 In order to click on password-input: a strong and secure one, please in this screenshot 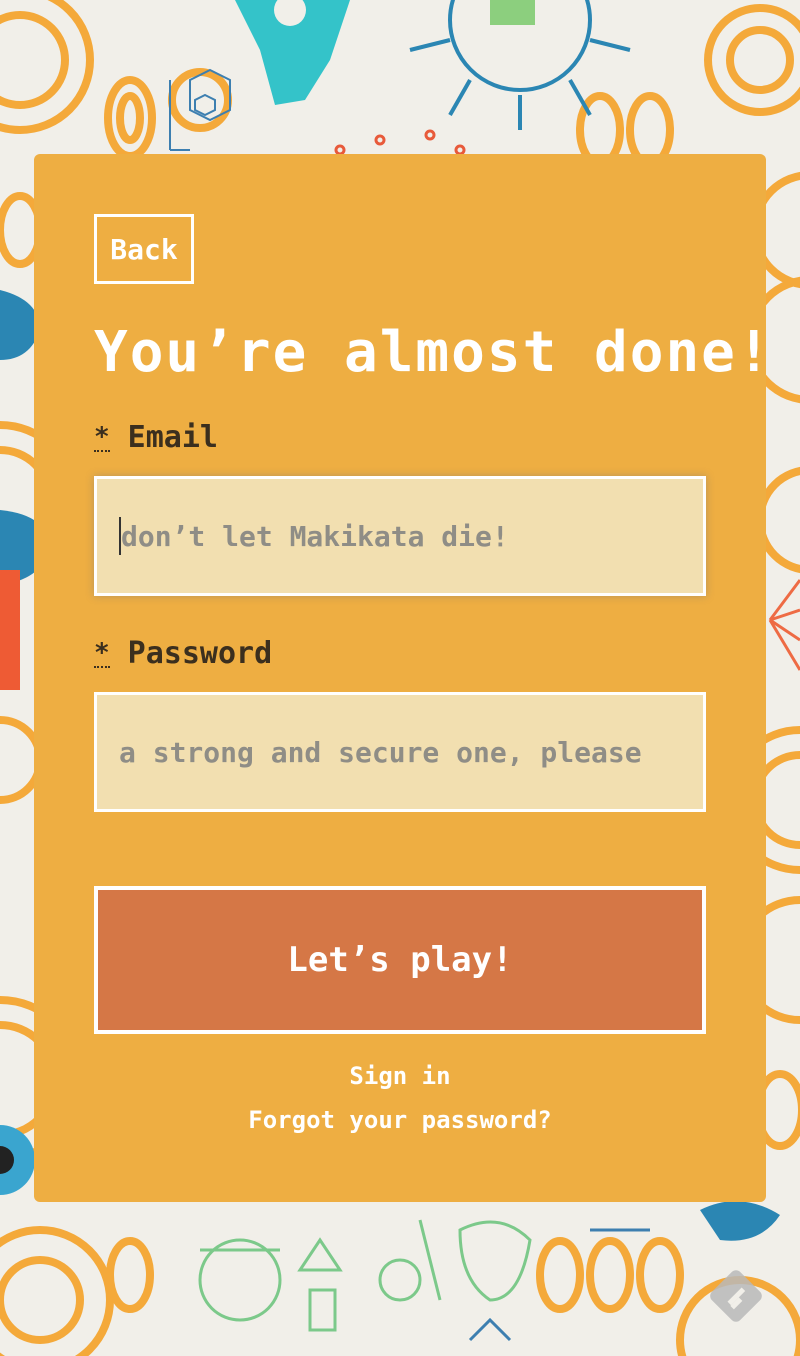, I will do `click(400, 752)`.